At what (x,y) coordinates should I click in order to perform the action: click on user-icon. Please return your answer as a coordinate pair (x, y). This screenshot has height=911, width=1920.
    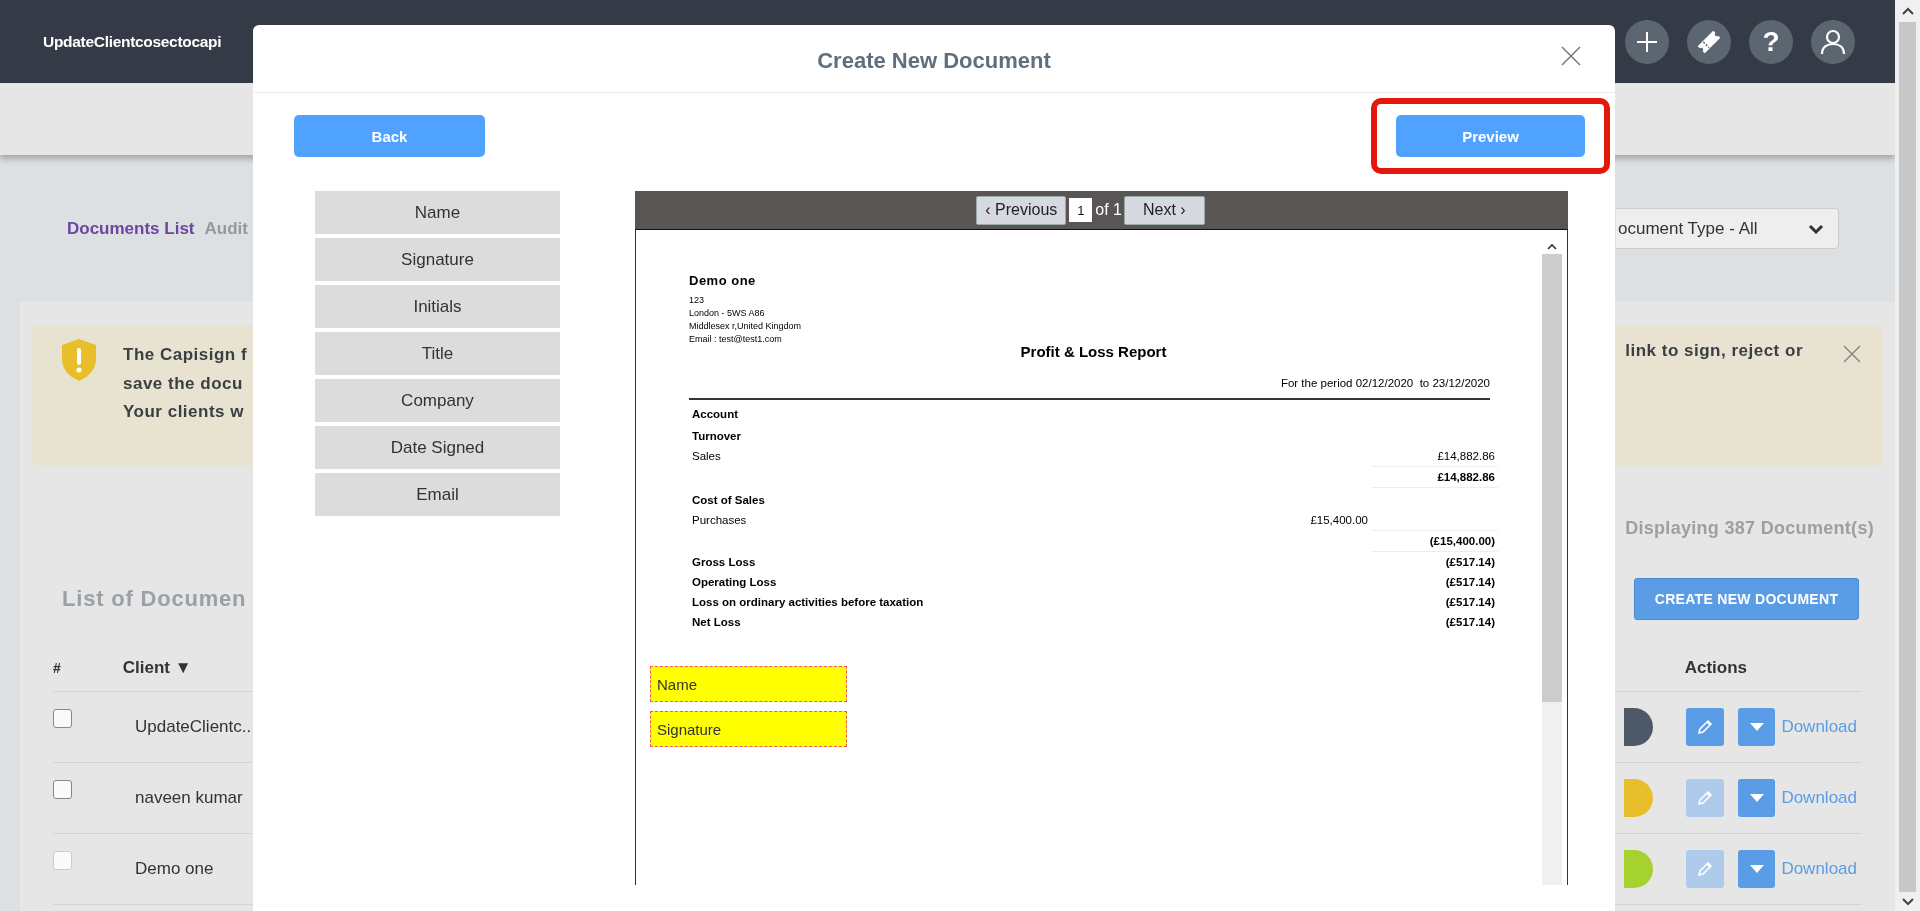
    Looking at the image, I should click on (1833, 41).